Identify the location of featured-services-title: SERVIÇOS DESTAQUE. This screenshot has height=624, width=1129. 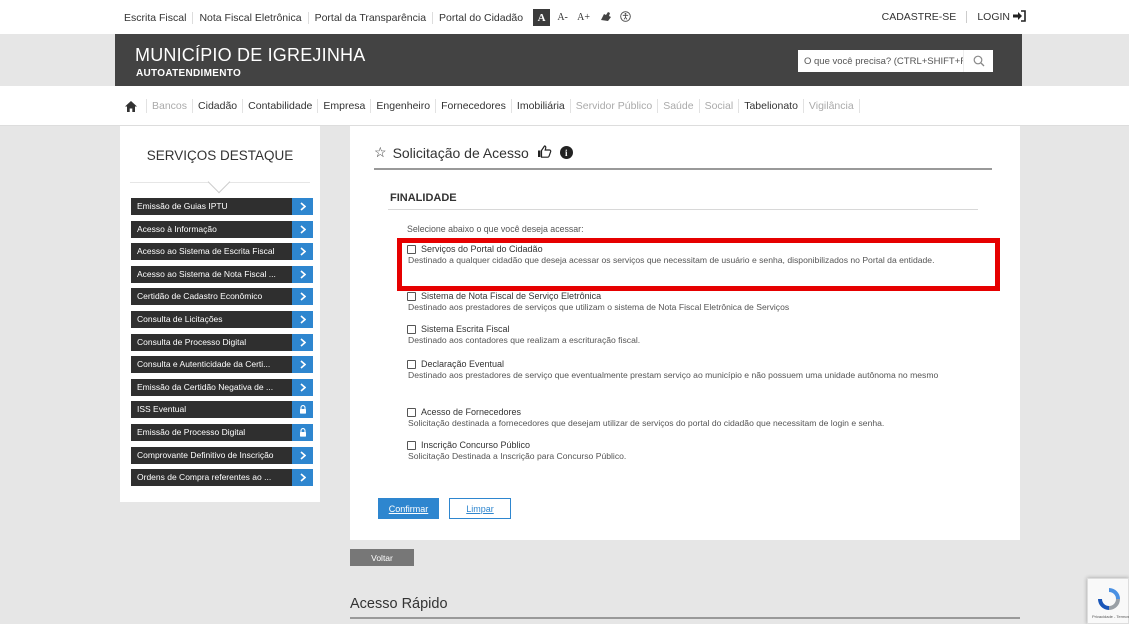
(220, 155).